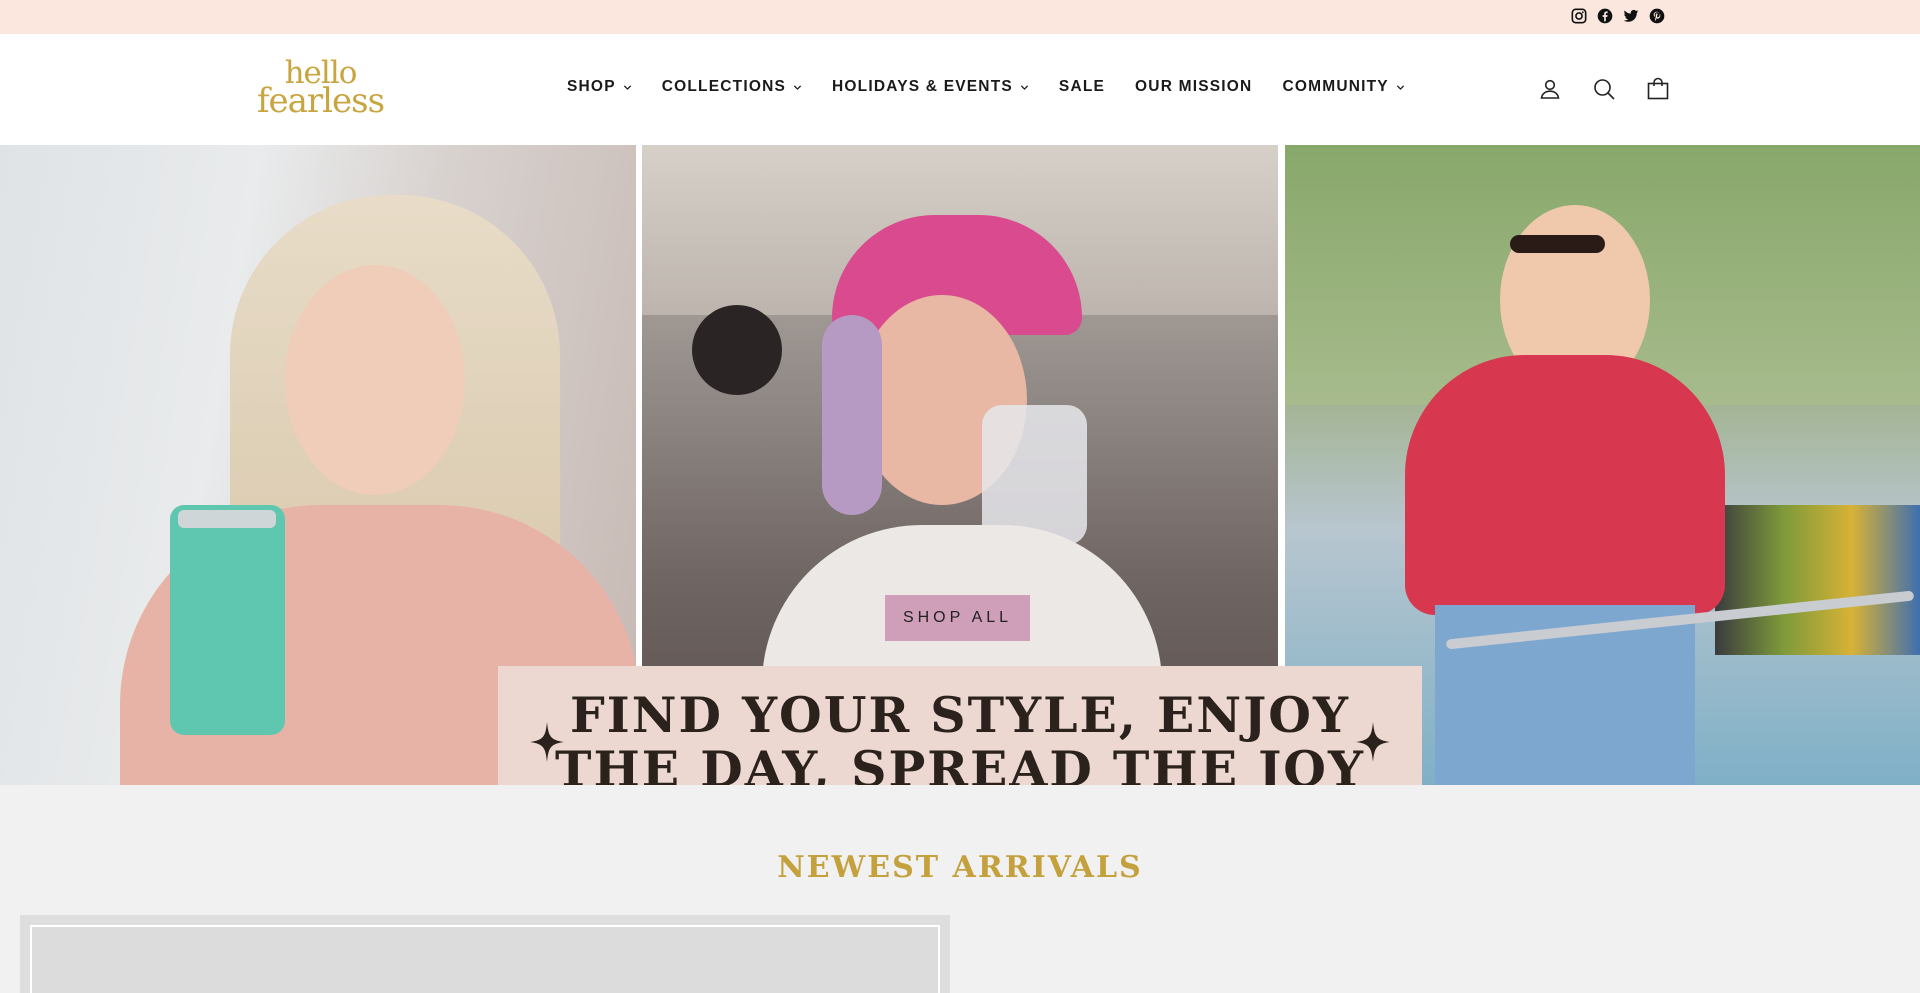 The width and height of the screenshot is (1920, 993). I want to click on header-actions, so click(1604, 89).